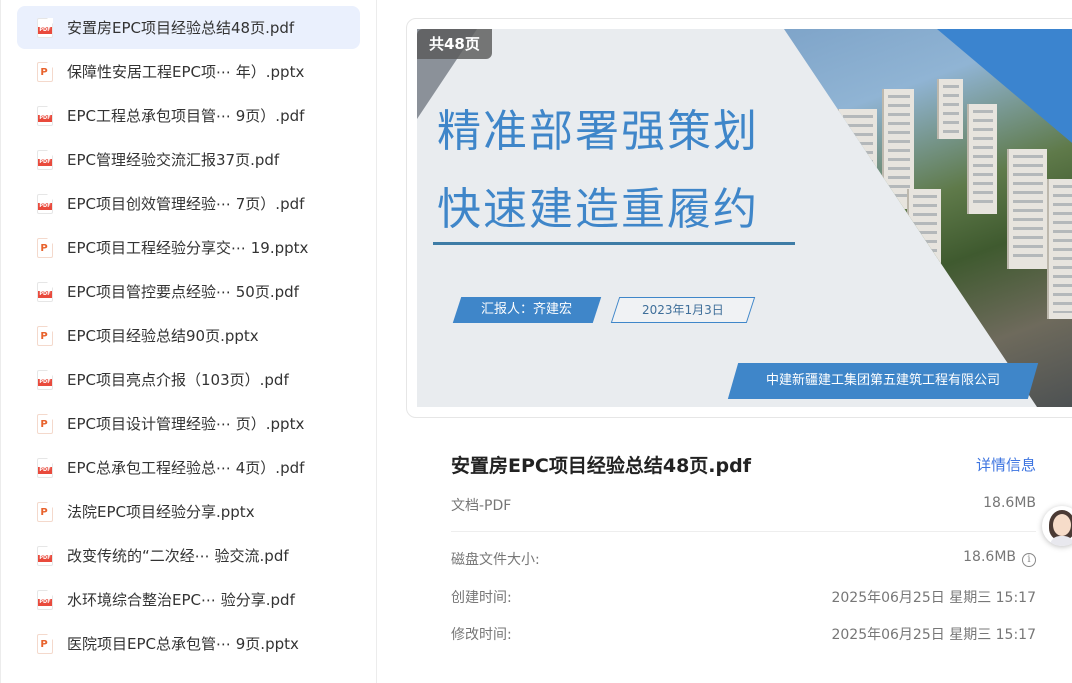 Image resolution: width=1072 pixels, height=683 pixels. I want to click on slide-reporter-text: 汇报人：齐建宏, so click(527, 309).